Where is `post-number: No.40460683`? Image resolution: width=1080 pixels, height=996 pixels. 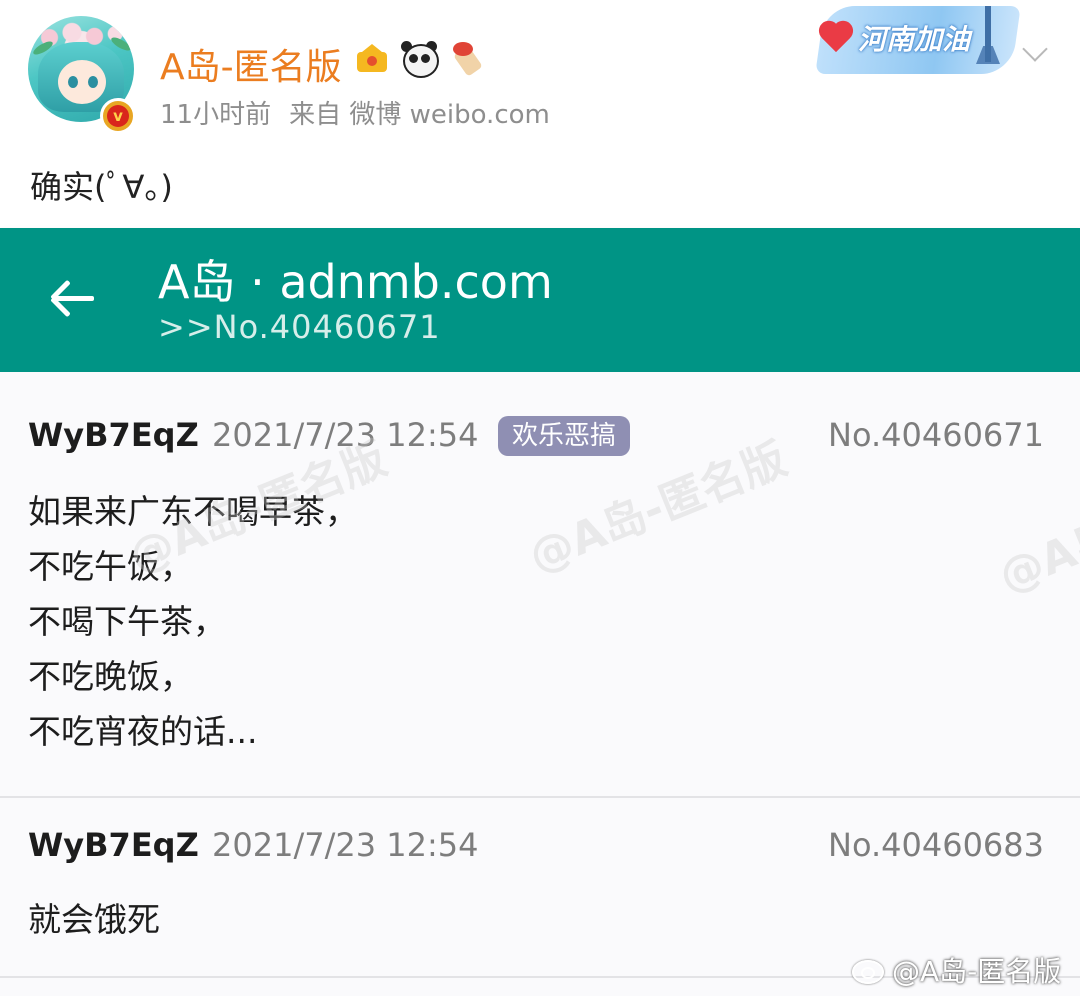
post-number: No.40460683 is located at coordinates (936, 845).